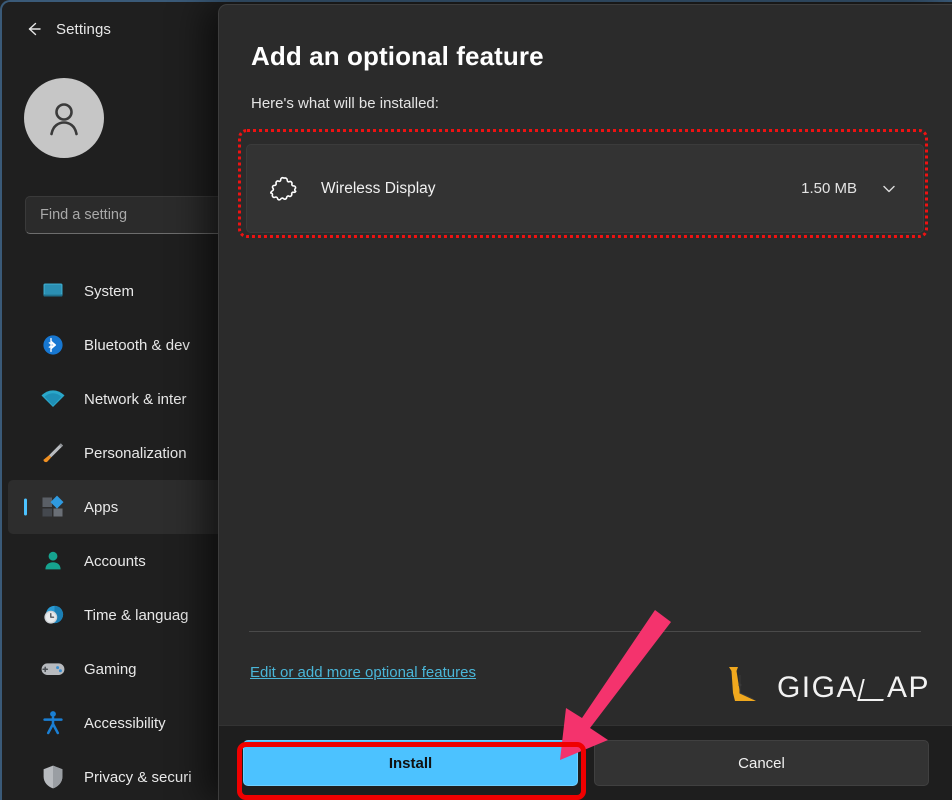 The width and height of the screenshot is (952, 800). What do you see at coordinates (109, 291) in the screenshot?
I see `sidebar-item-label: System` at bounding box center [109, 291].